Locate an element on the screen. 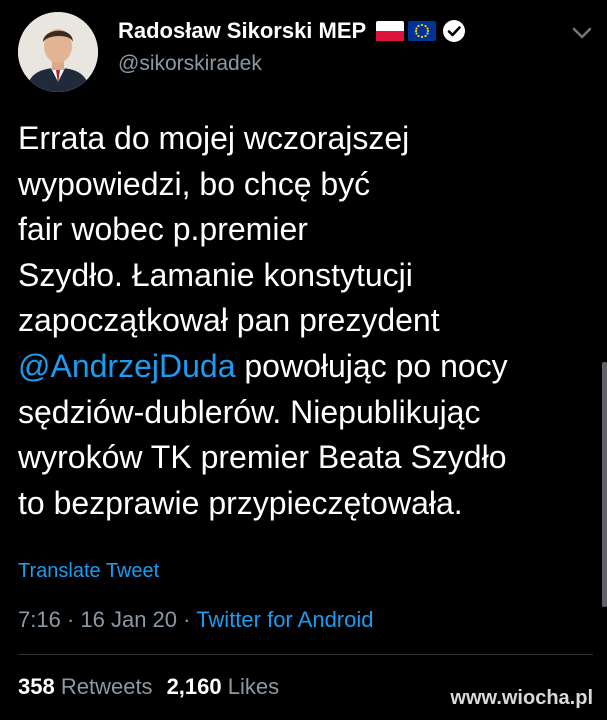 Image resolution: width=607 pixels, height=720 pixels. engagement-stats: 358 Retweets 2,160 Likes is located at coordinates (148, 687).